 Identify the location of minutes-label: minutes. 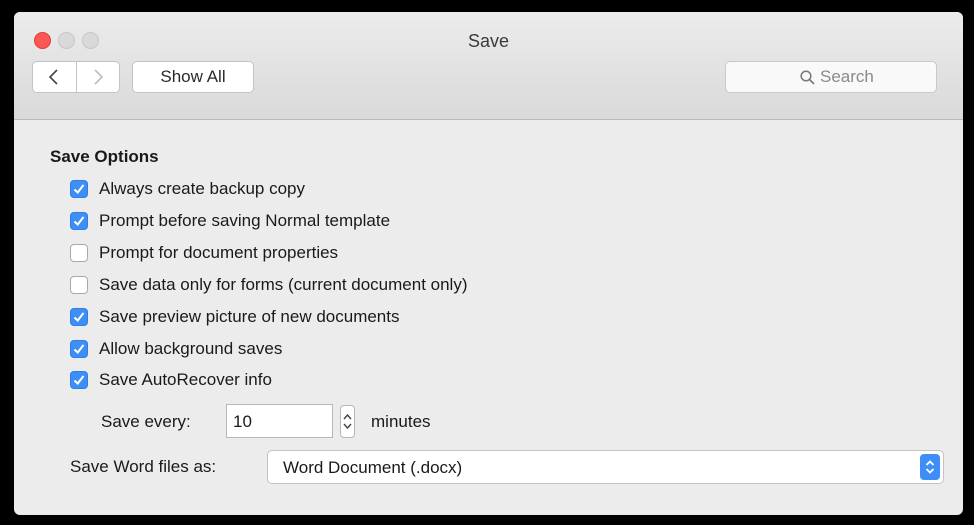
(401, 421).